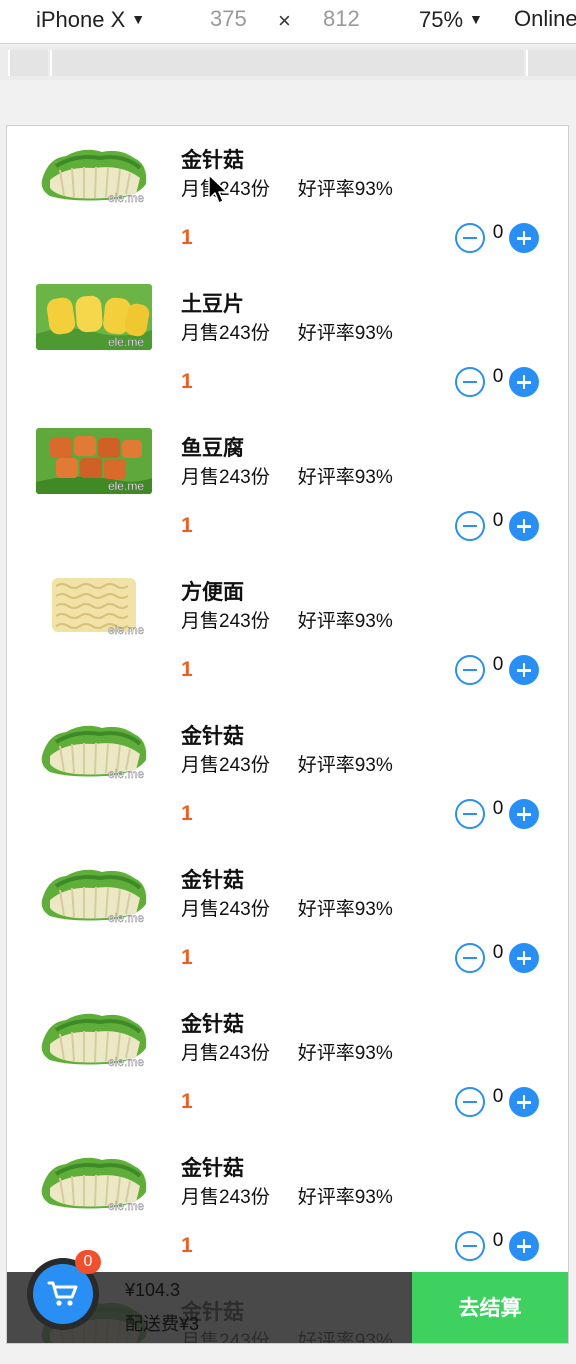 The width and height of the screenshot is (576, 1364). I want to click on zoom-label: 75%, so click(441, 19).